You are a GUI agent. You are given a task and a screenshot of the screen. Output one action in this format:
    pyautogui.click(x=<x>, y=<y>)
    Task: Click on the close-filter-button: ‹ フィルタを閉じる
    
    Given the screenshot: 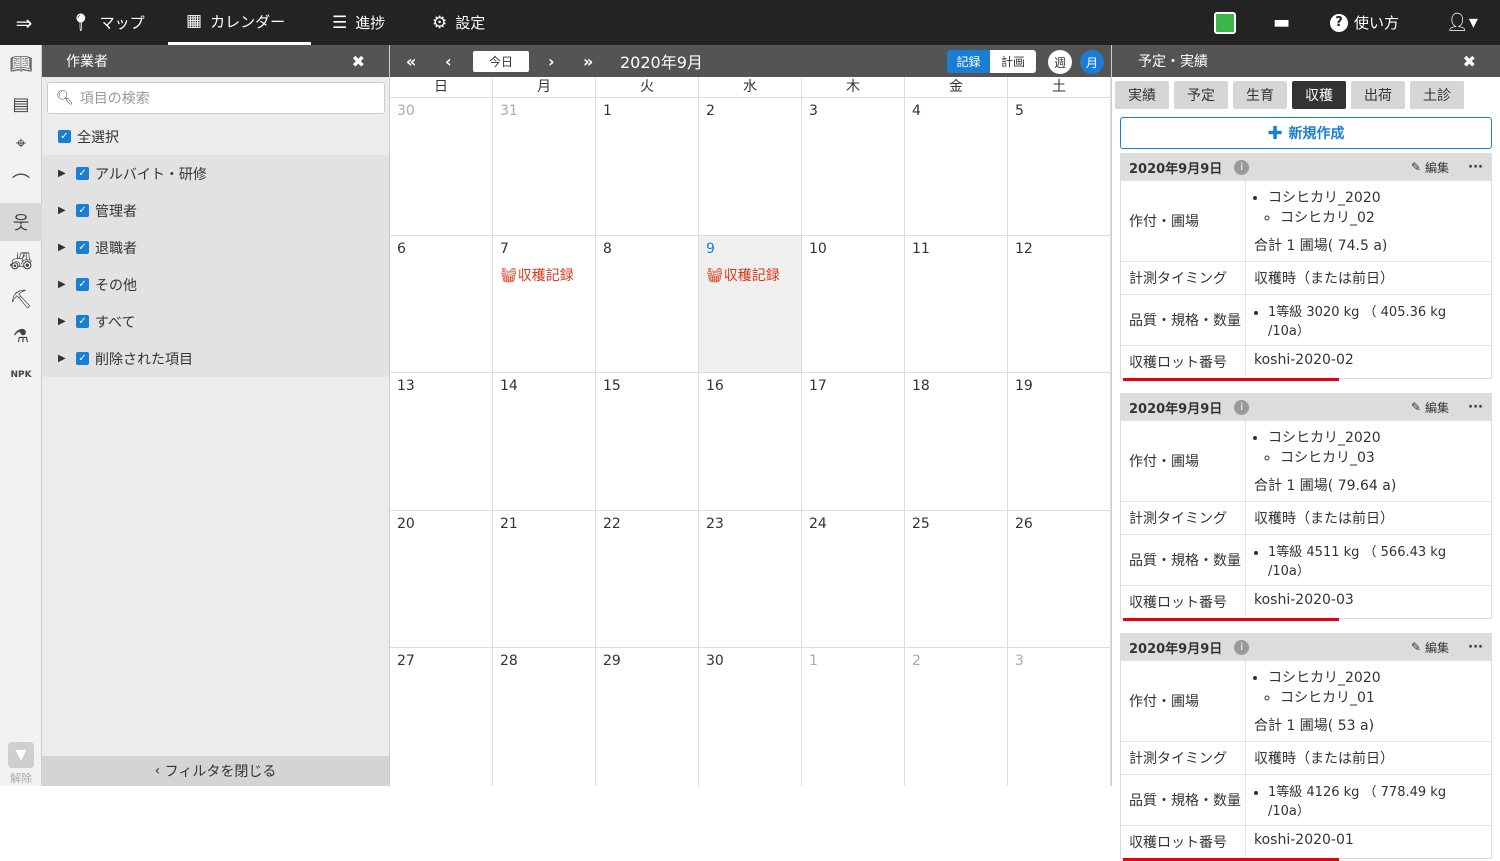 What is the action you would take?
    pyautogui.click(x=215, y=771)
    